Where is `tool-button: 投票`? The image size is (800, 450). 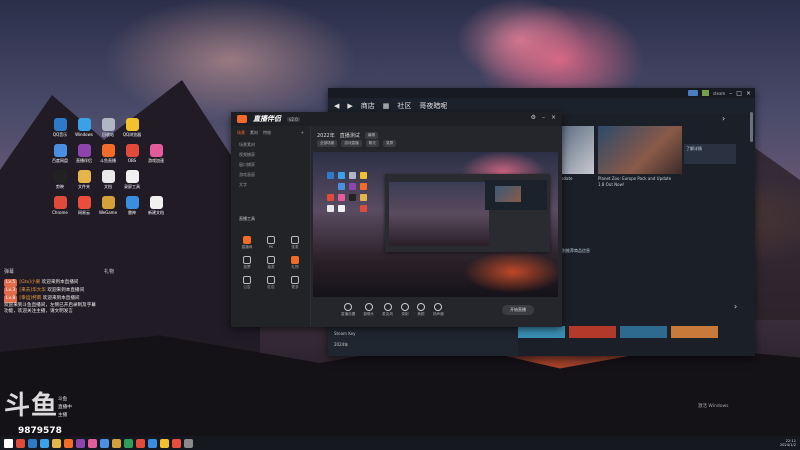
tool-button: 投票 is located at coordinates (247, 263).